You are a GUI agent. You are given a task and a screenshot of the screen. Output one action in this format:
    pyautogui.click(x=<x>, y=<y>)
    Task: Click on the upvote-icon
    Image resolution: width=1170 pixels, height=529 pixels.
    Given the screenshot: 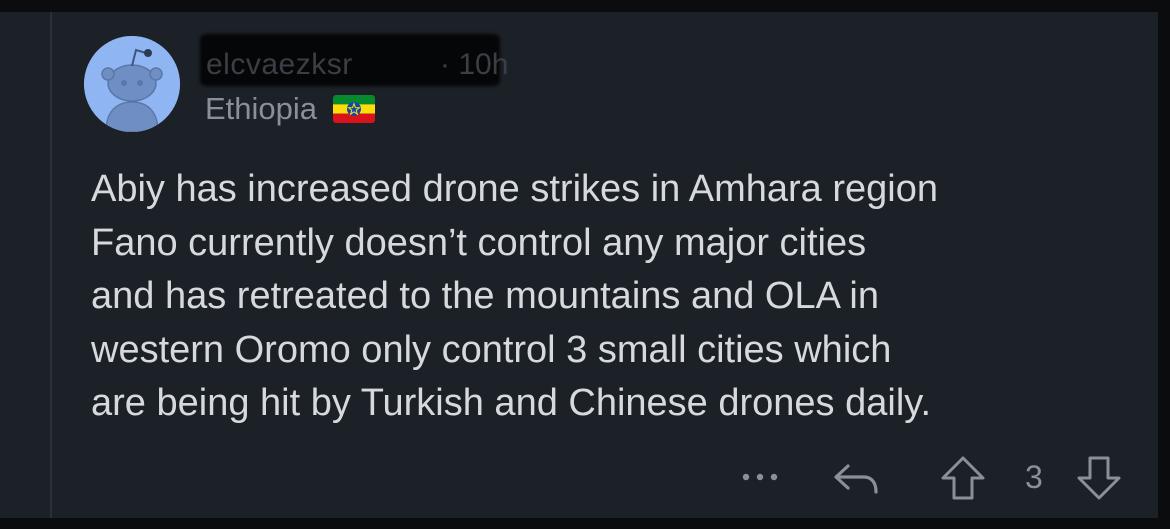 What is the action you would take?
    pyautogui.click(x=963, y=478)
    